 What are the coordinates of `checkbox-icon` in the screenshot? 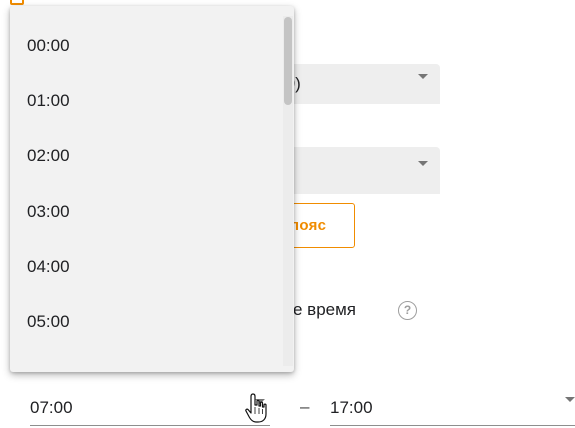 It's located at (17, 2).